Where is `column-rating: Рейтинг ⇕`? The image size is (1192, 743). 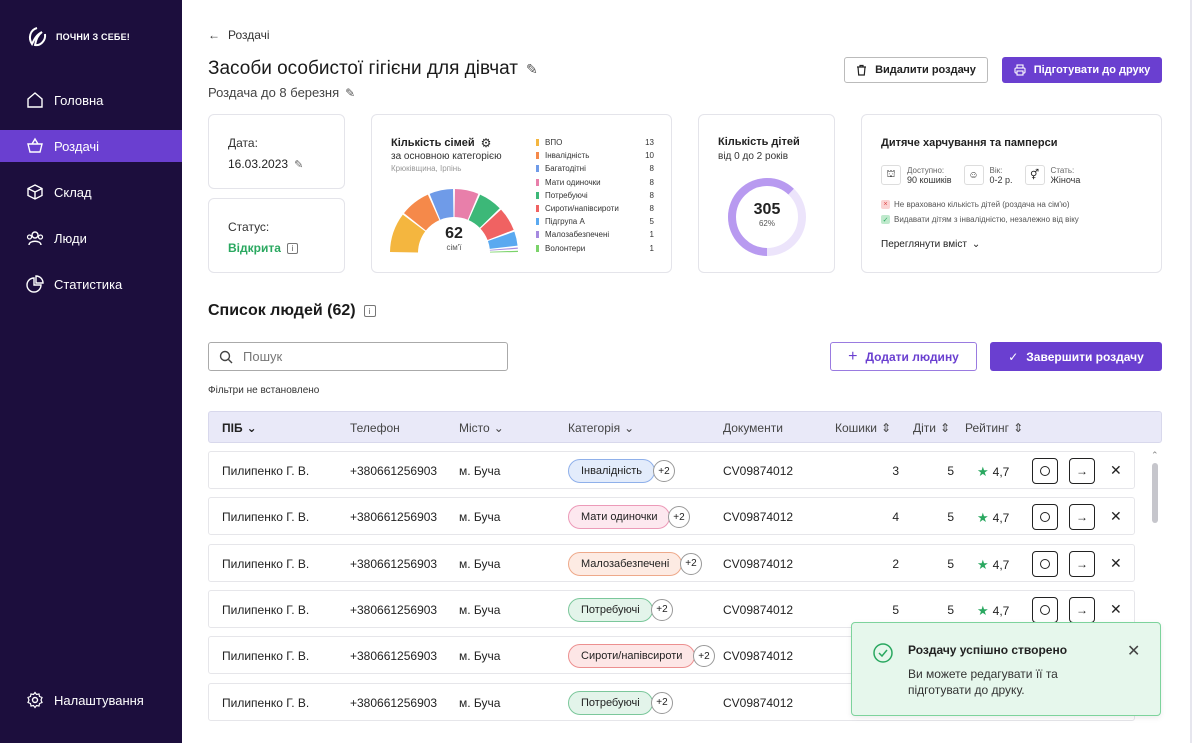
column-rating: Рейтинг ⇕ is located at coordinates (994, 428).